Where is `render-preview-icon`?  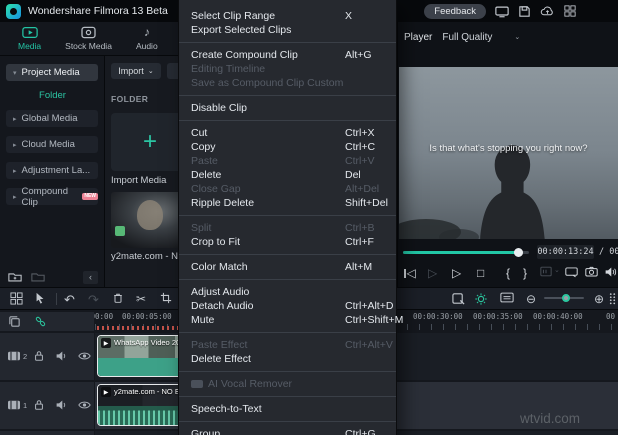
render-preview-icon is located at coordinates (458, 298).